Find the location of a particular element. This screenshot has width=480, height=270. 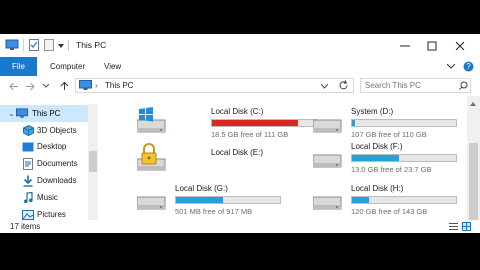

title-separator is located at coordinates (68, 45).